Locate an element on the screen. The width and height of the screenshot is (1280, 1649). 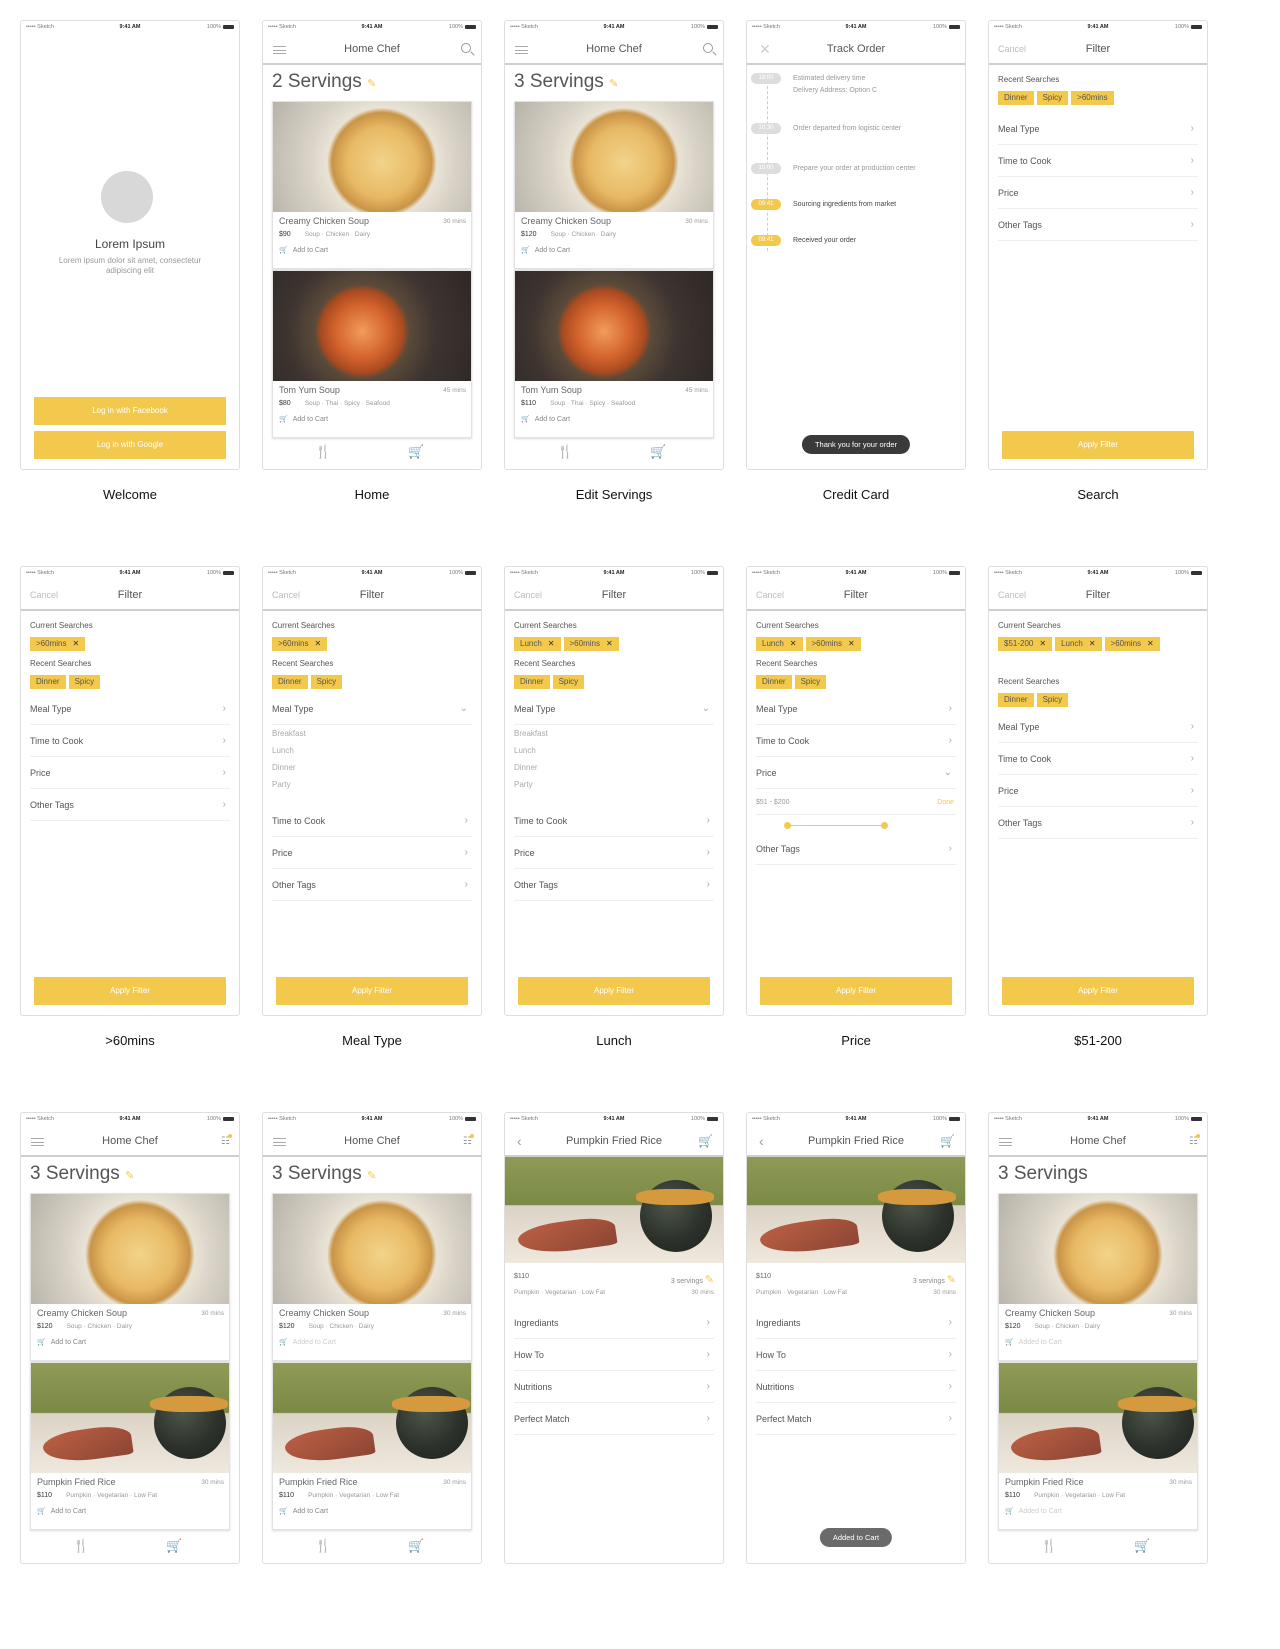
slider-max-handle is located at coordinates (884, 825).